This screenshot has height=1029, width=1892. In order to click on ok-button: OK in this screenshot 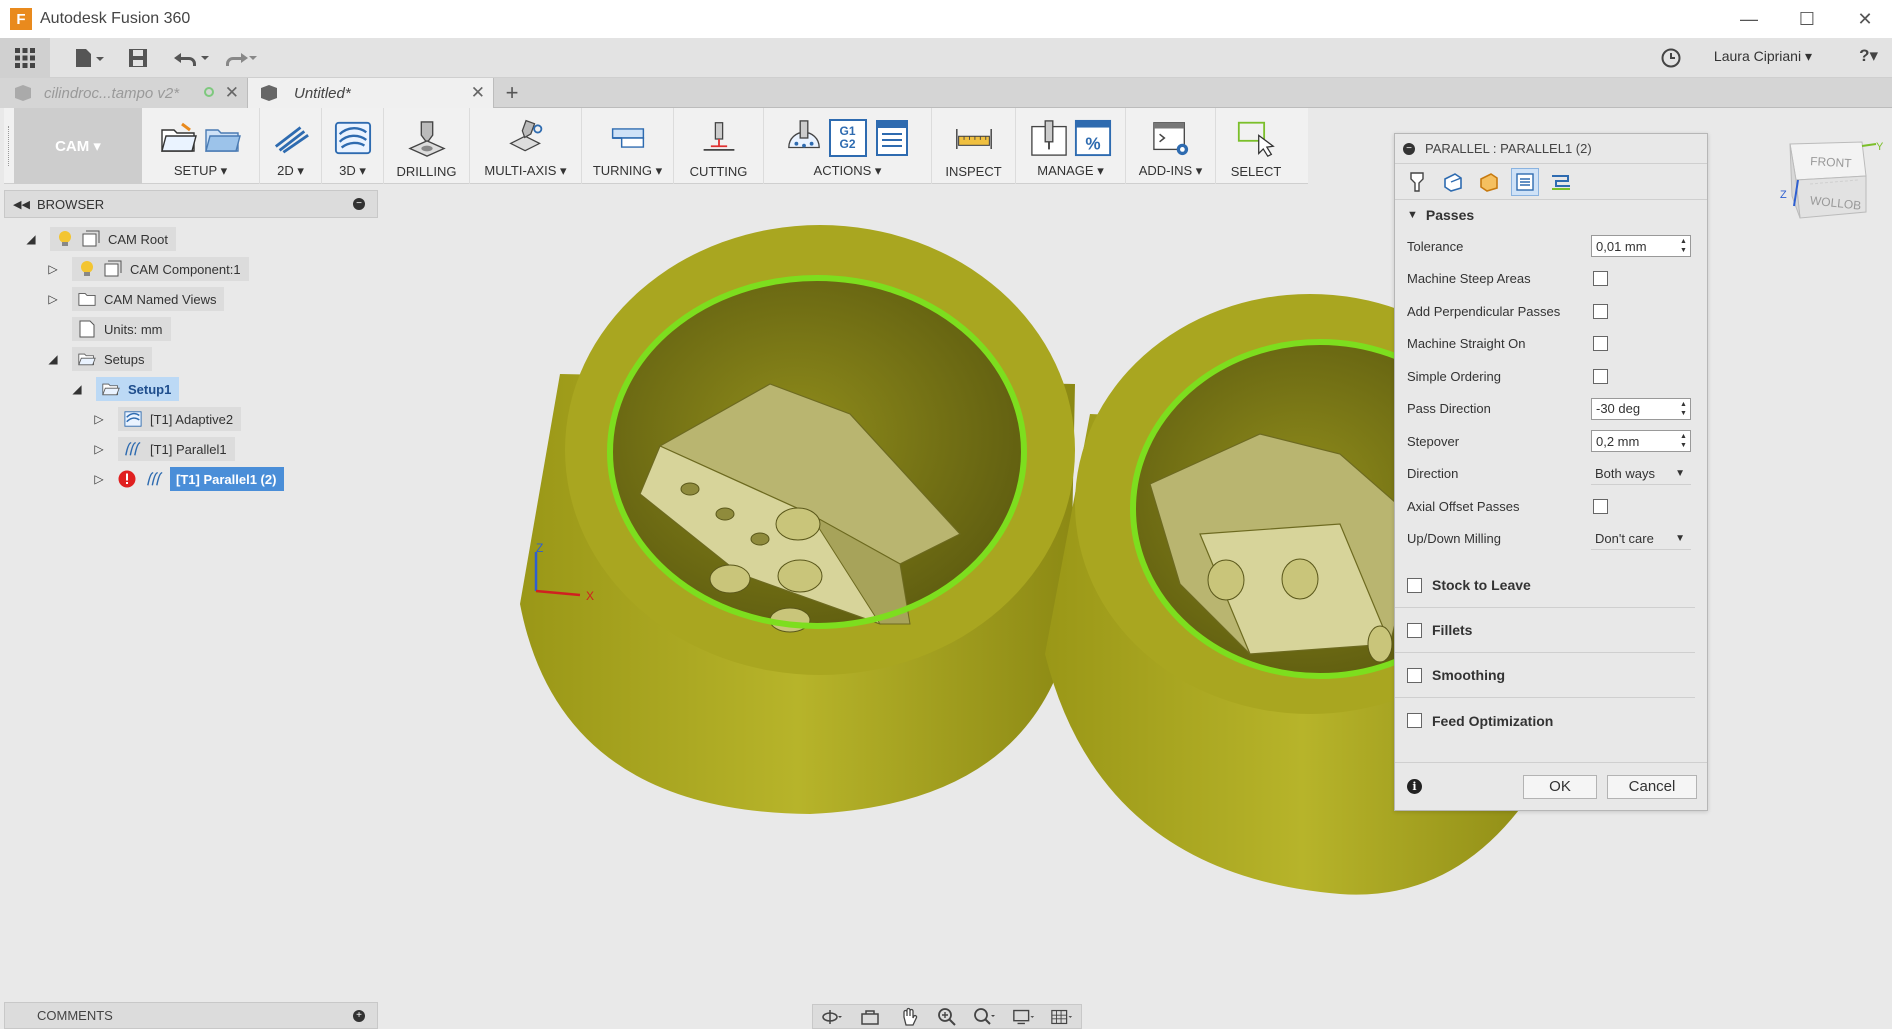, I will do `click(1560, 786)`.